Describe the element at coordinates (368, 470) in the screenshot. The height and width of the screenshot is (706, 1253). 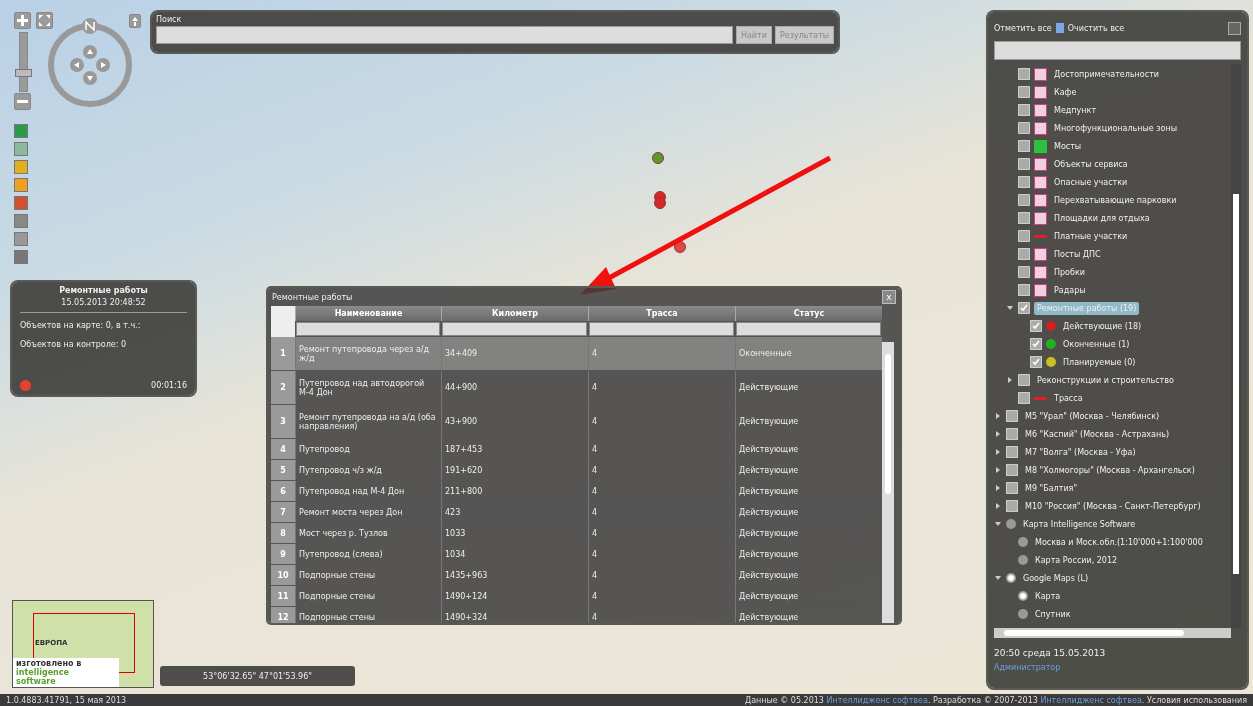
I see `table-cell: Путепровод ч/з ж/д` at that location.